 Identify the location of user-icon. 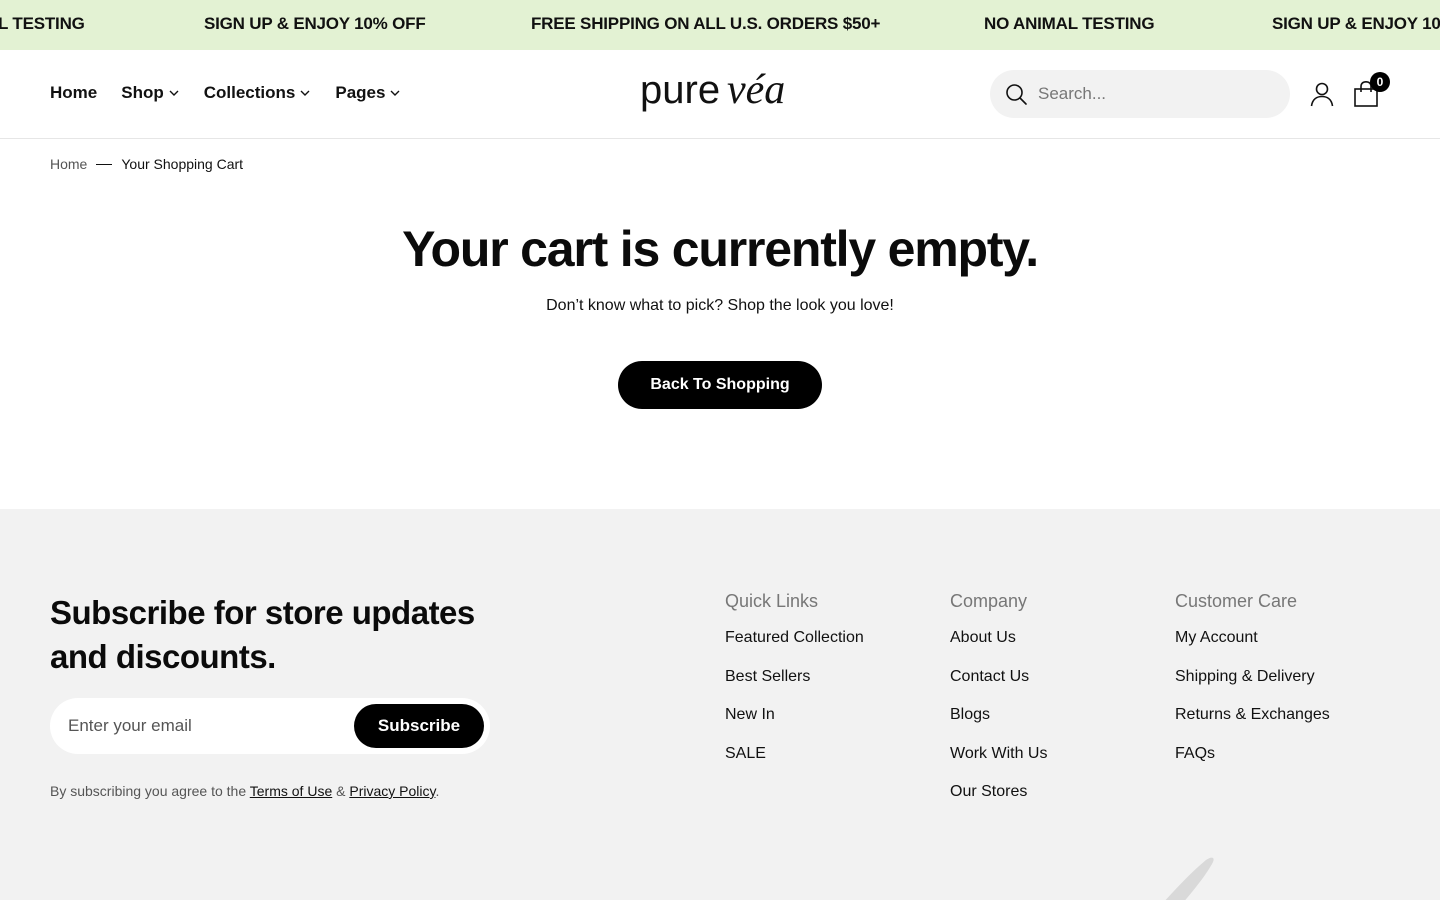
(1322, 94).